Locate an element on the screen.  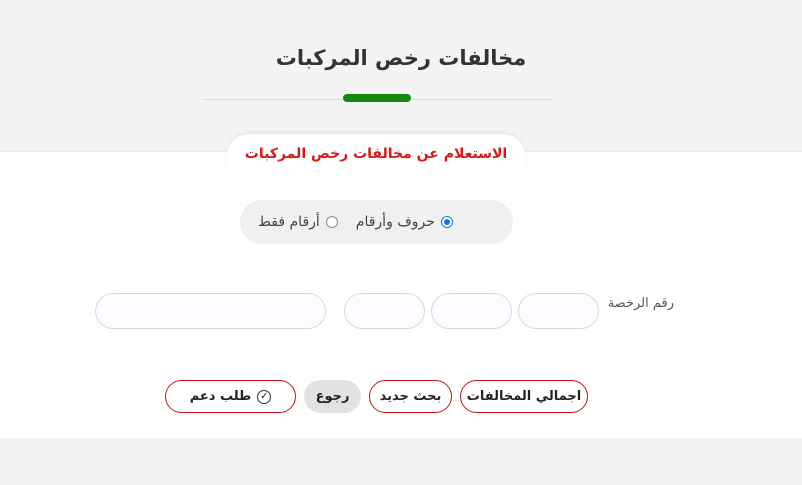
button-label: اجمالي المخالفات is located at coordinates (524, 396).